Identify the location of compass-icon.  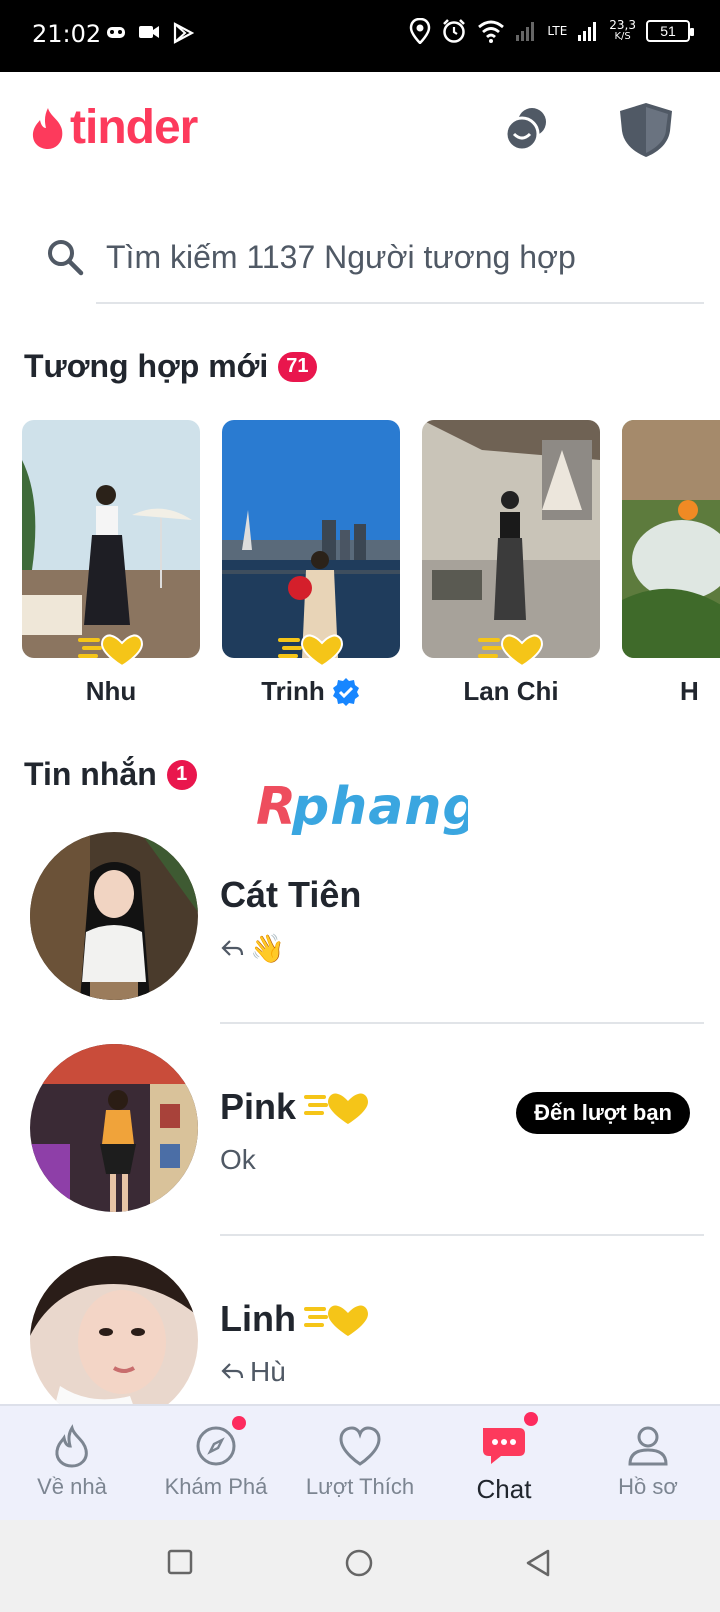
(216, 1446).